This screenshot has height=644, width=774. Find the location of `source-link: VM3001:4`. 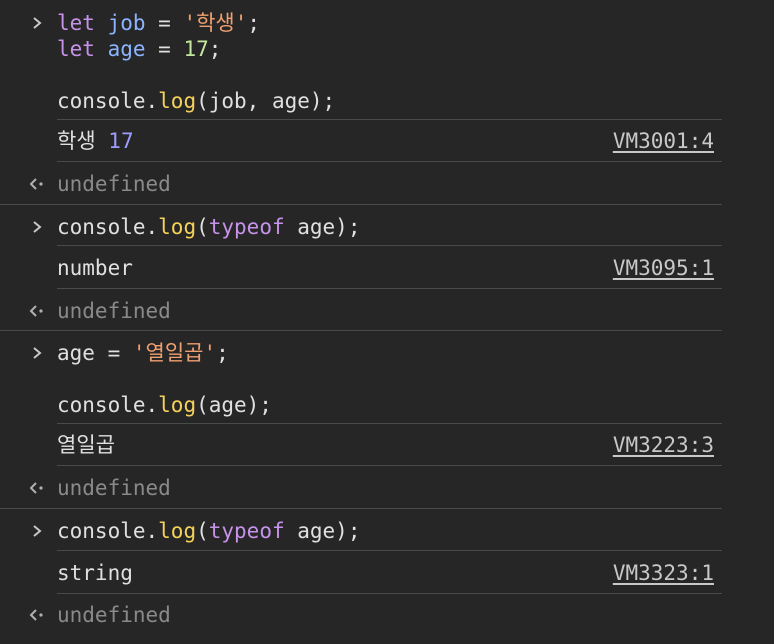

source-link: VM3001:4 is located at coordinates (663, 141).